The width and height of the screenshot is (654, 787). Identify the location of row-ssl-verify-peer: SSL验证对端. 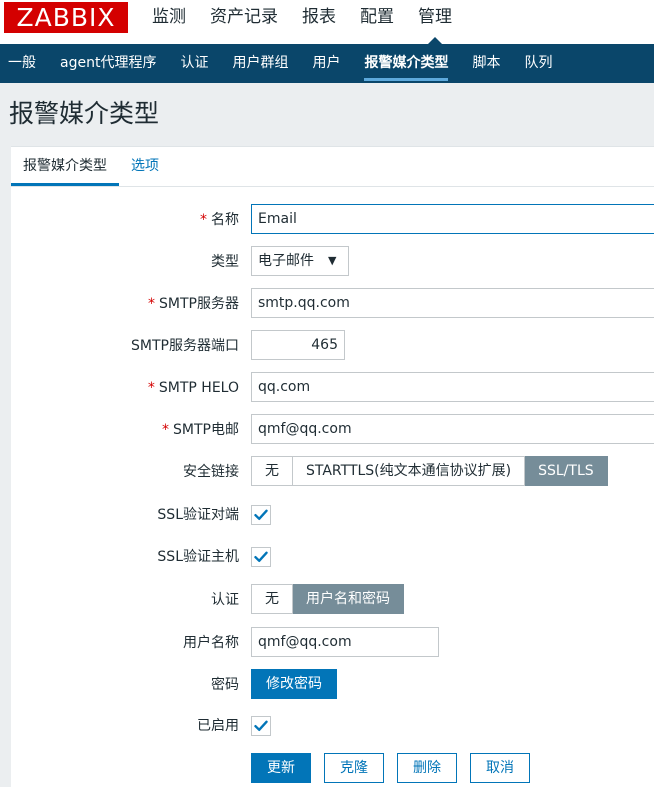
(332, 515).